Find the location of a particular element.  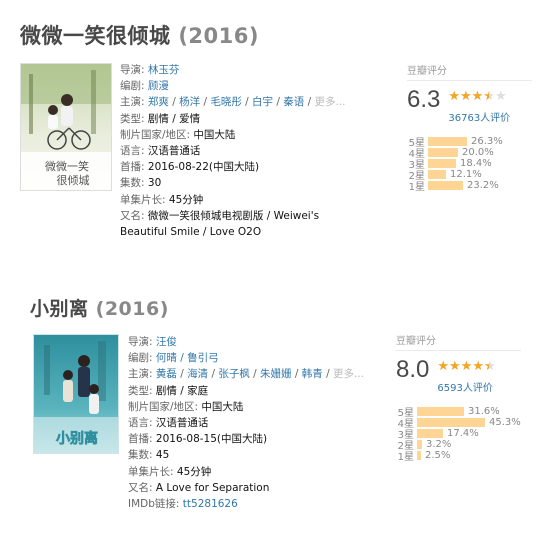

imdb-label: IMDb链接: is located at coordinates (154, 504).